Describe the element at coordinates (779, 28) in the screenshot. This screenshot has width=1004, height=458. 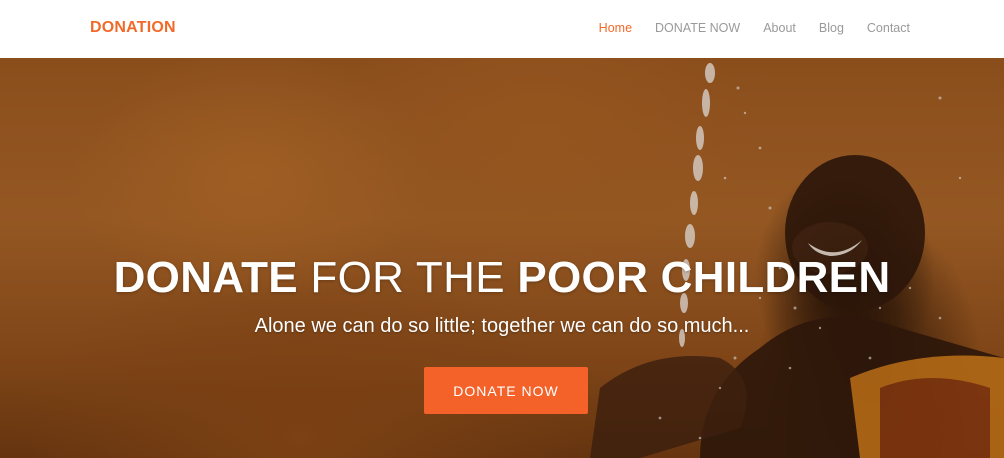
I see `nav-item-about: About` at that location.